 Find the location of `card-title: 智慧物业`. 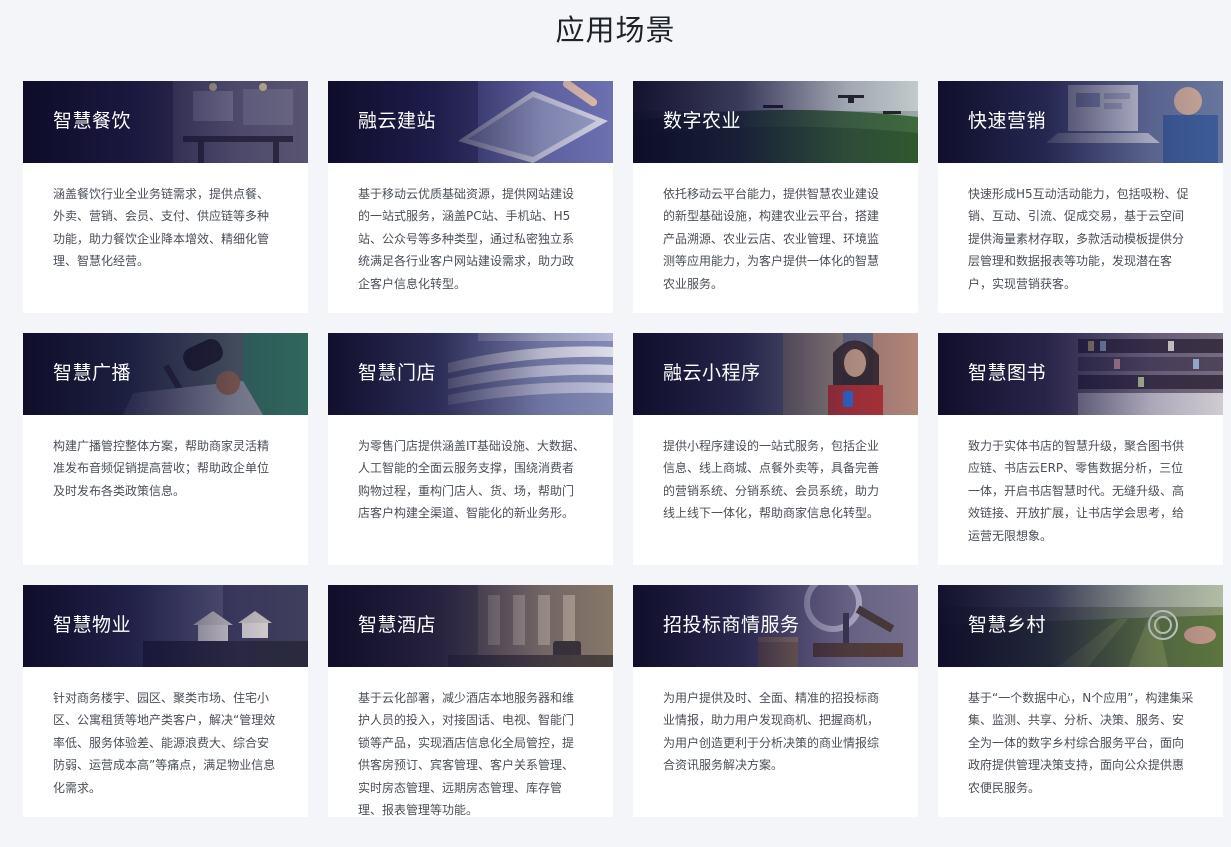

card-title: 智慧物业 is located at coordinates (92, 625).